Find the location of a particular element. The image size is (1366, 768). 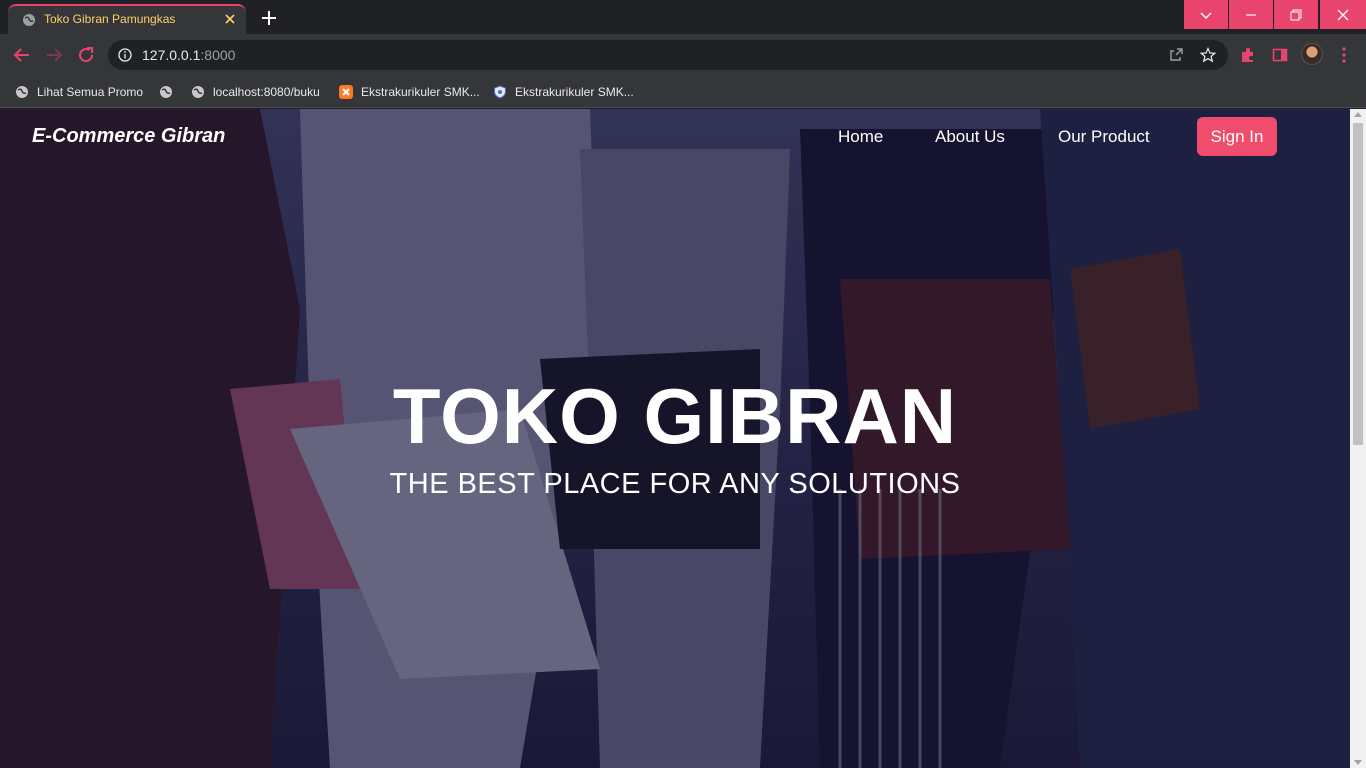

chevron-down-icon is located at coordinates (1206, 15).